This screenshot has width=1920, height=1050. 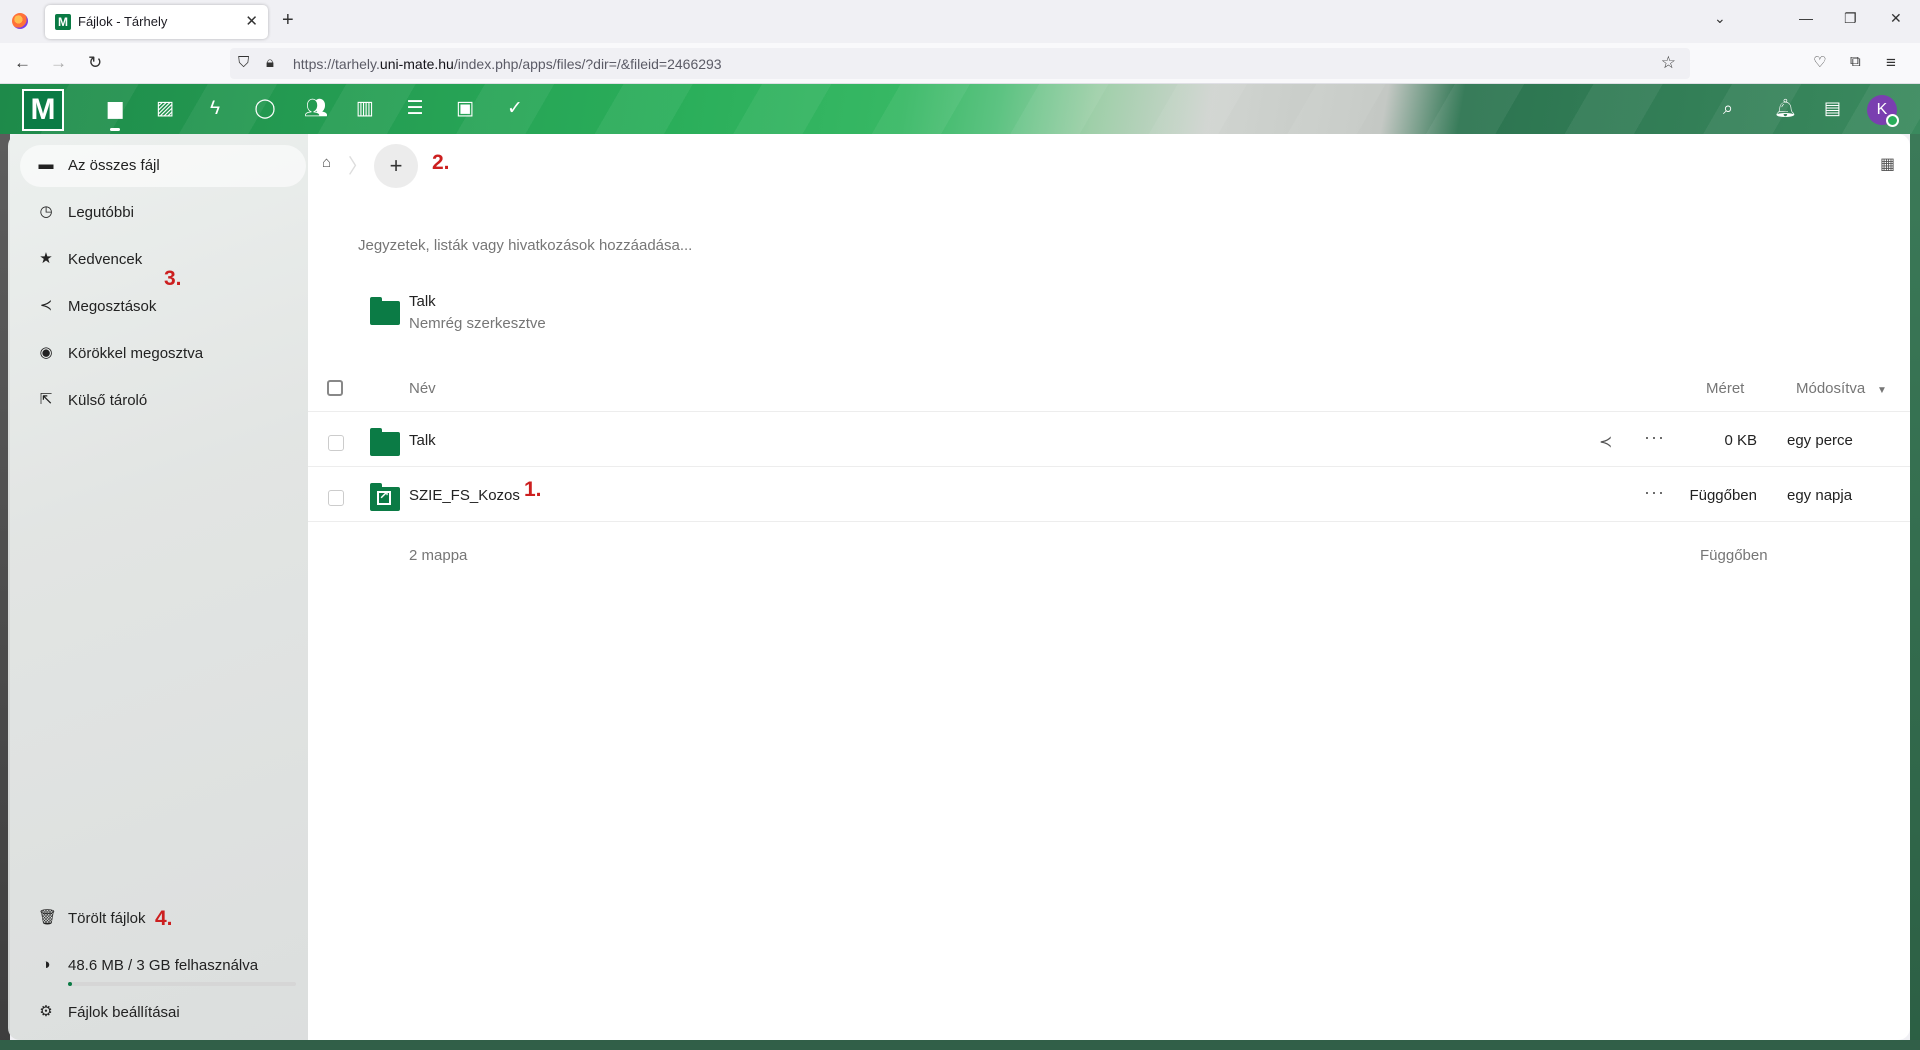 What do you see at coordinates (288, 20) in the screenshot?
I see `new-tab-icon: +` at bounding box center [288, 20].